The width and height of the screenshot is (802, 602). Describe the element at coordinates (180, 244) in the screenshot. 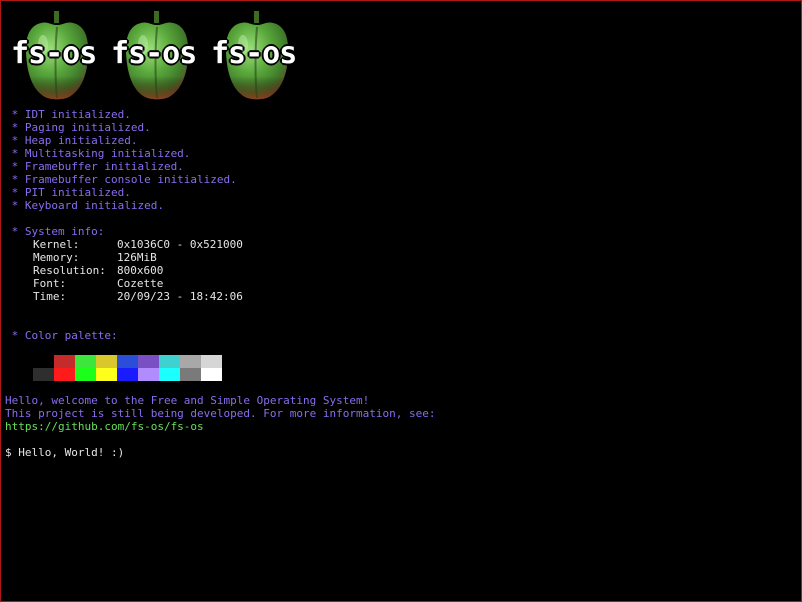

I see `system-info-value: 0x1036C0 - 0x521000` at that location.